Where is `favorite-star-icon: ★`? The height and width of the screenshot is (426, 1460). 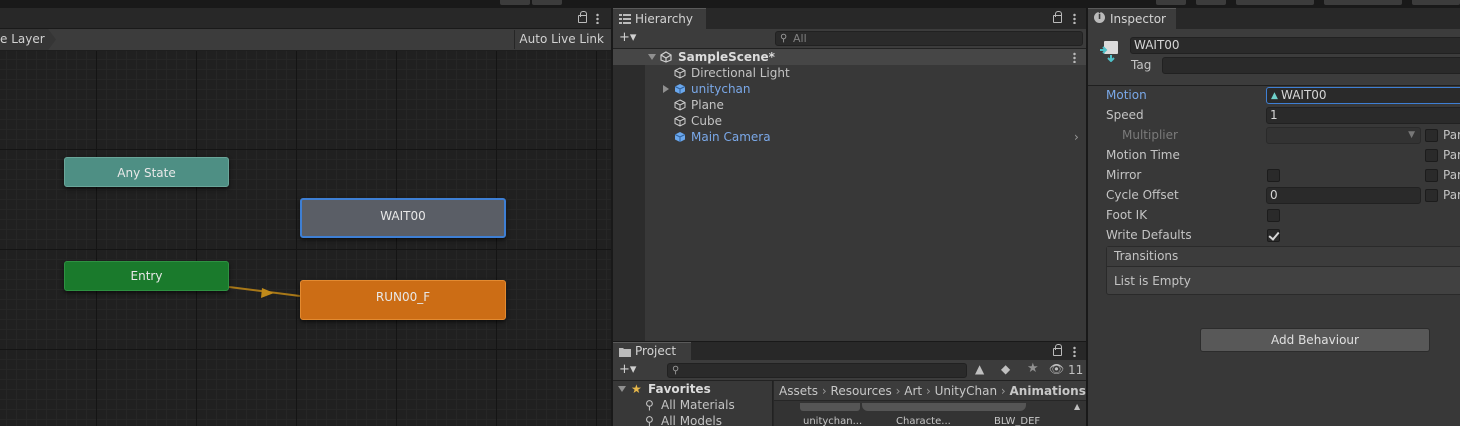 favorite-star-icon: ★ is located at coordinates (1033, 368).